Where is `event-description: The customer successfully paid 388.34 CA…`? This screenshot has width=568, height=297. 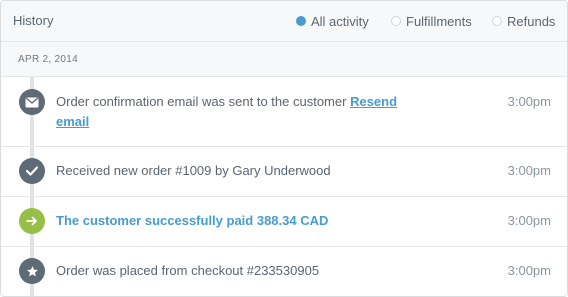 event-description: The customer successfully paid 388.34 CA… is located at coordinates (236, 221).